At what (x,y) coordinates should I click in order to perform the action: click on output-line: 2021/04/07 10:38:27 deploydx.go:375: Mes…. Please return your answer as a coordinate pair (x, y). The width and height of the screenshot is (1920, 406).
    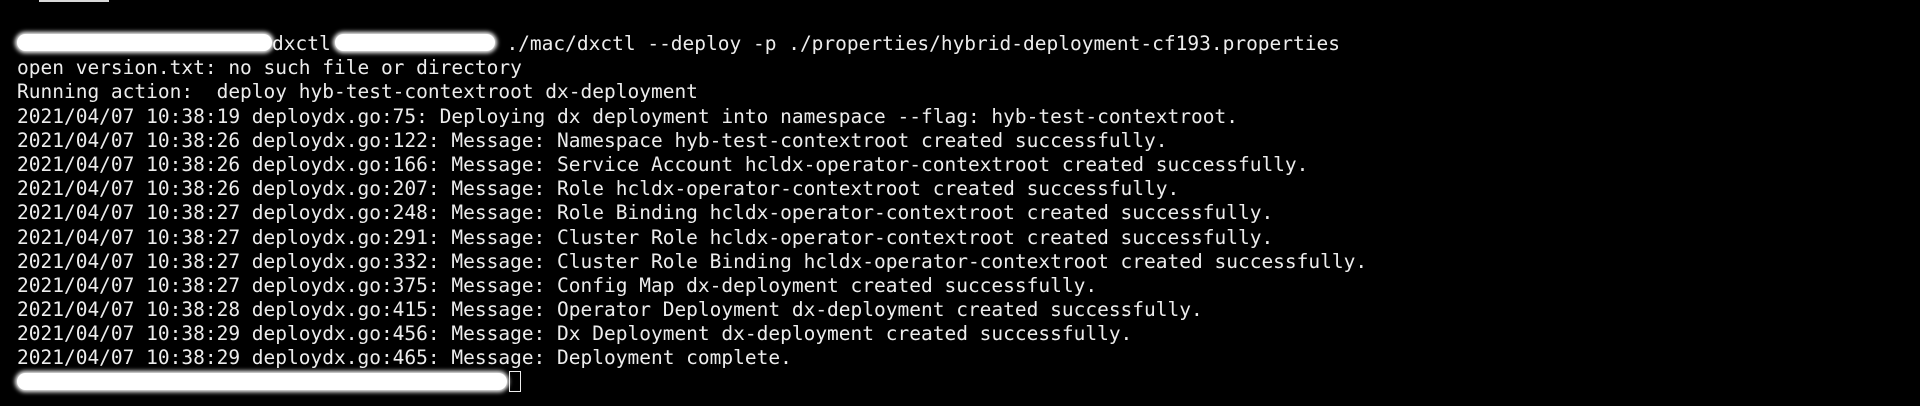
    Looking at the image, I should click on (557, 285).